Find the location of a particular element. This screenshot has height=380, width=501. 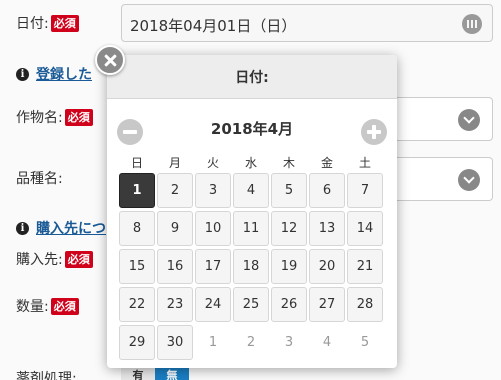

close-icon is located at coordinates (110, 60).